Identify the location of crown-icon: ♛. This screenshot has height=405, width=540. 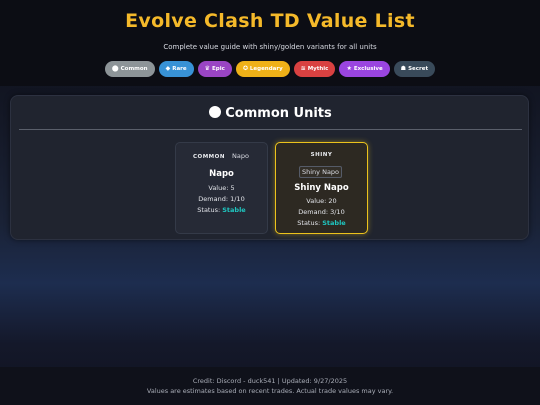
(207, 68).